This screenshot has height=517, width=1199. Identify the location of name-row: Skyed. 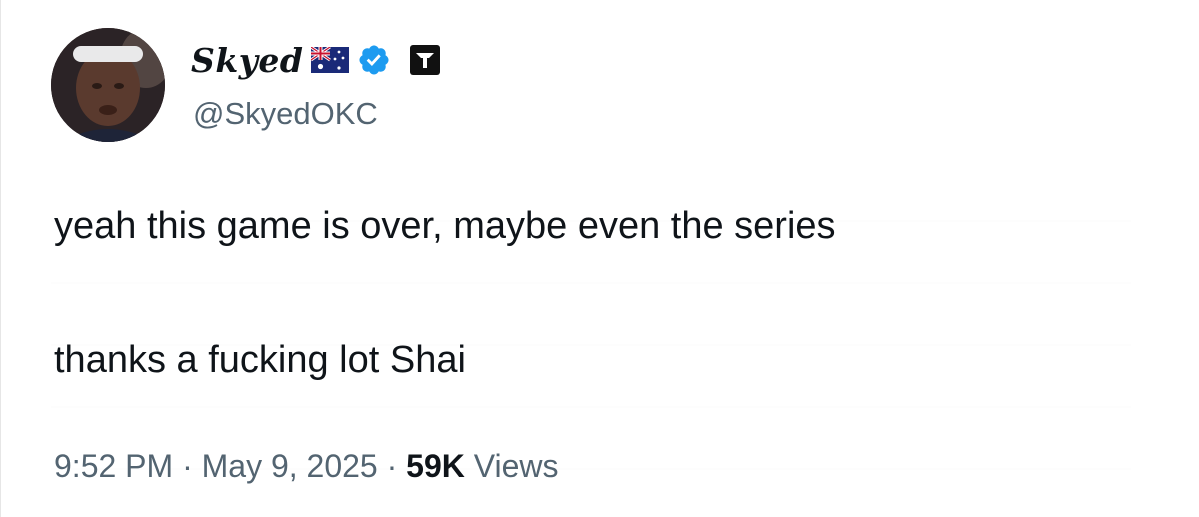
(316, 60).